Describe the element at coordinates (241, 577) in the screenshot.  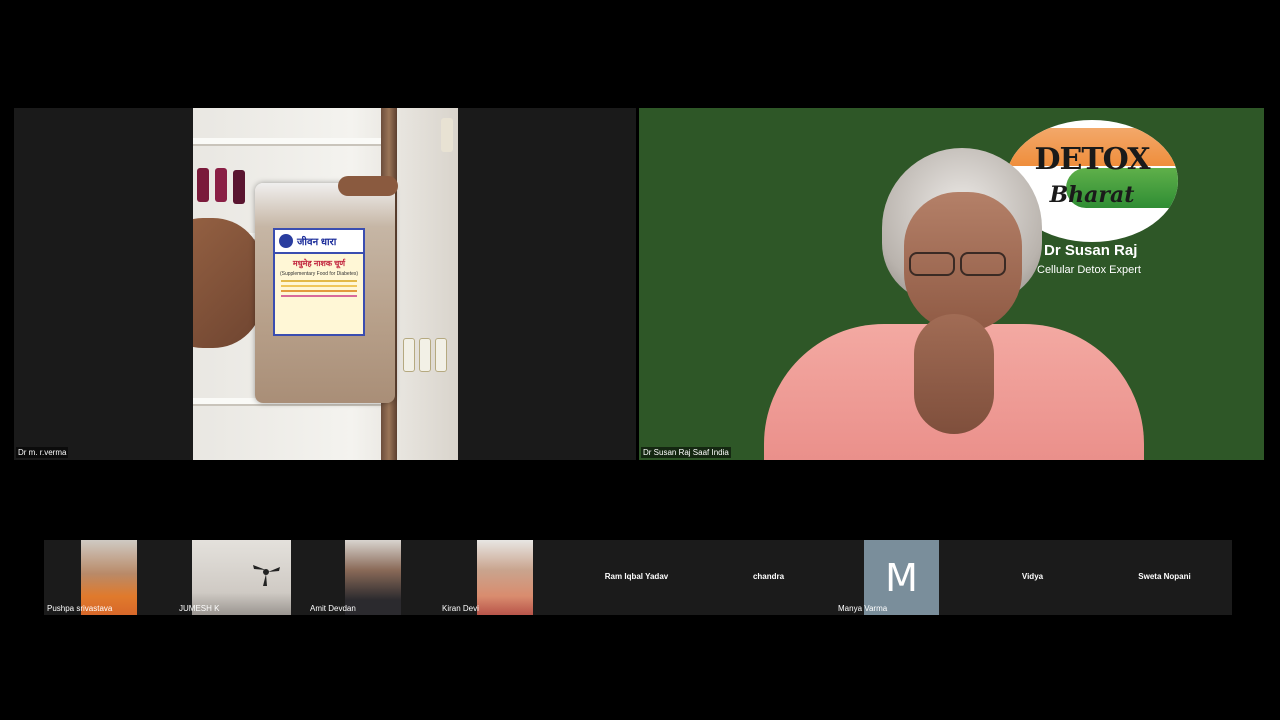
I see `participant-tile: JUMESH K` at that location.